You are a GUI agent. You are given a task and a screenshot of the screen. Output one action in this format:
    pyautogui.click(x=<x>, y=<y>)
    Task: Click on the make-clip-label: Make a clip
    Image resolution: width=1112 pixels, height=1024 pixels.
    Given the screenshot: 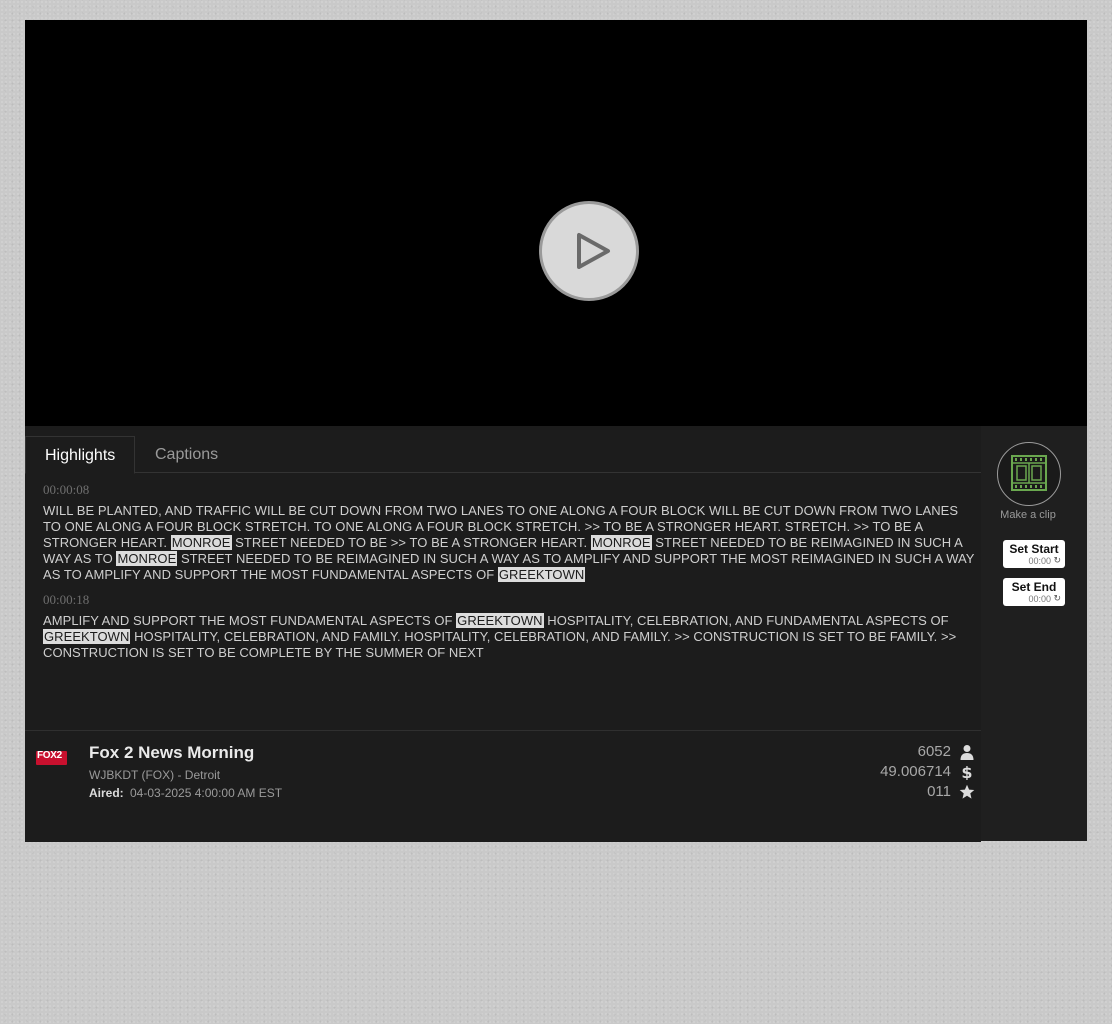 What is the action you would take?
    pyautogui.click(x=1028, y=515)
    